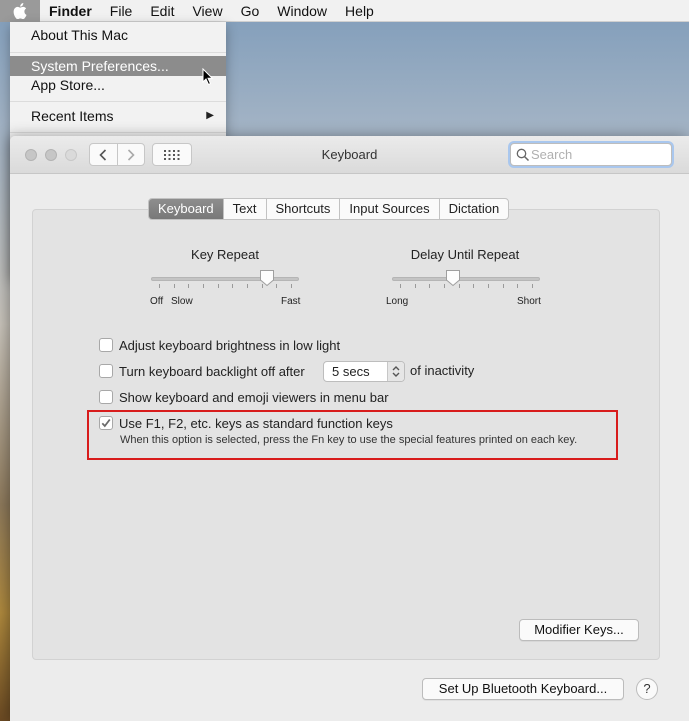  I want to click on adjust-brightness-label: Adjust keyboard brightness in low light, so click(230, 345).